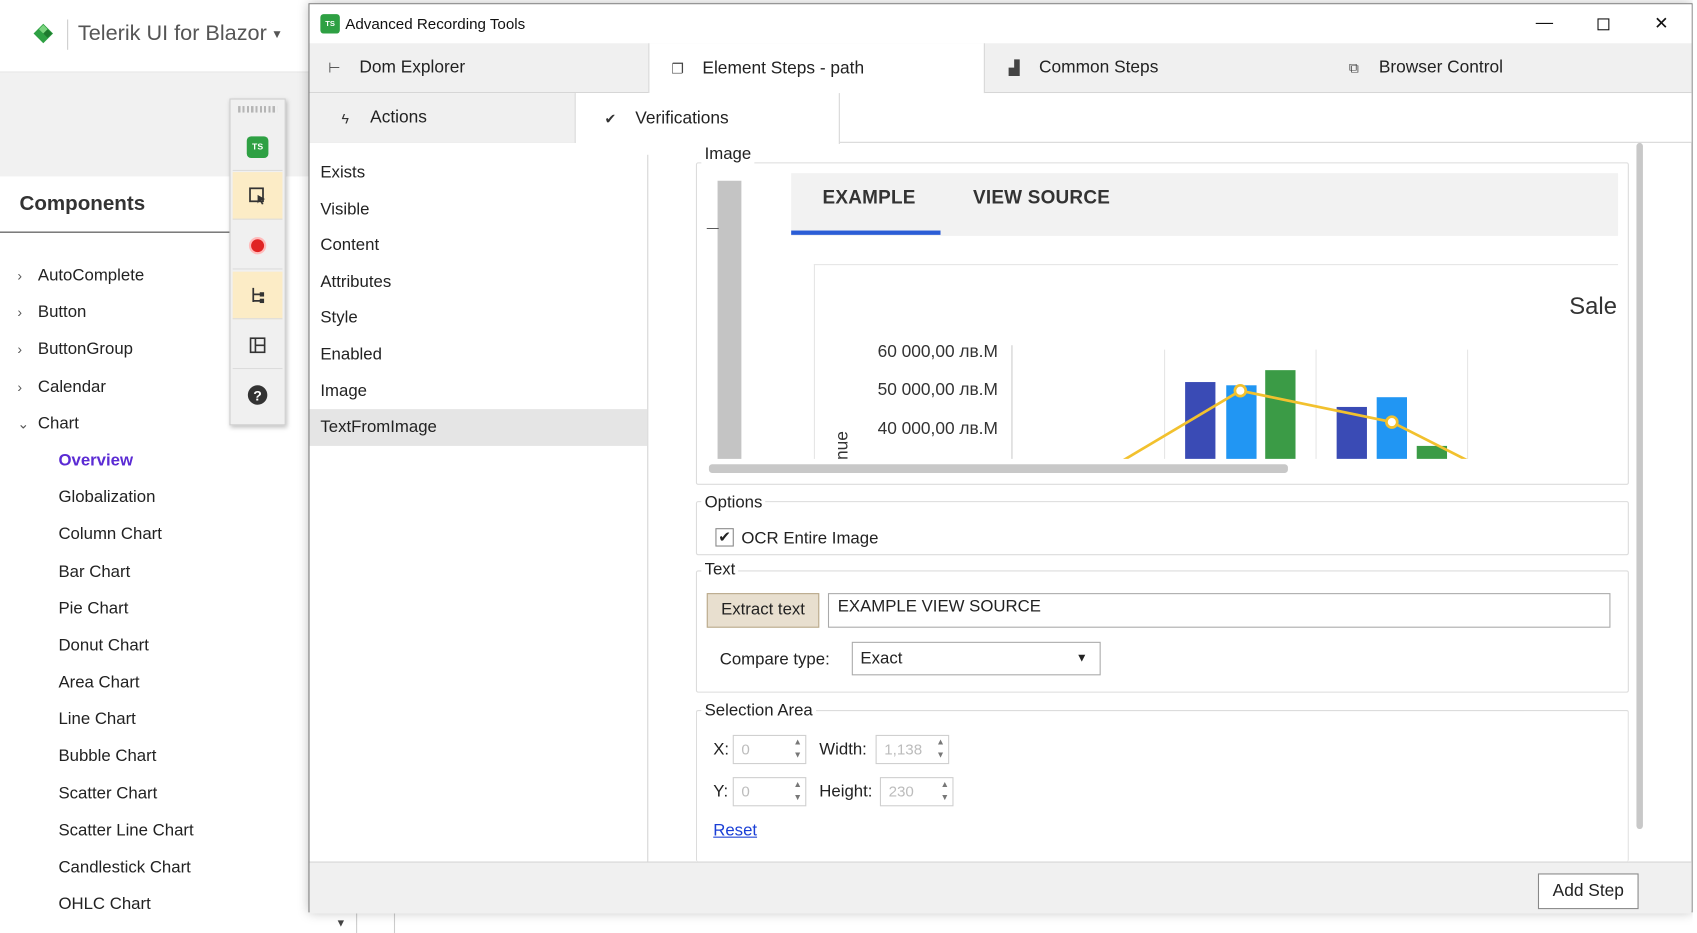 The height and width of the screenshot is (933, 1697). I want to click on ocr-entire-image-label: OCR Entire Image, so click(810, 538).